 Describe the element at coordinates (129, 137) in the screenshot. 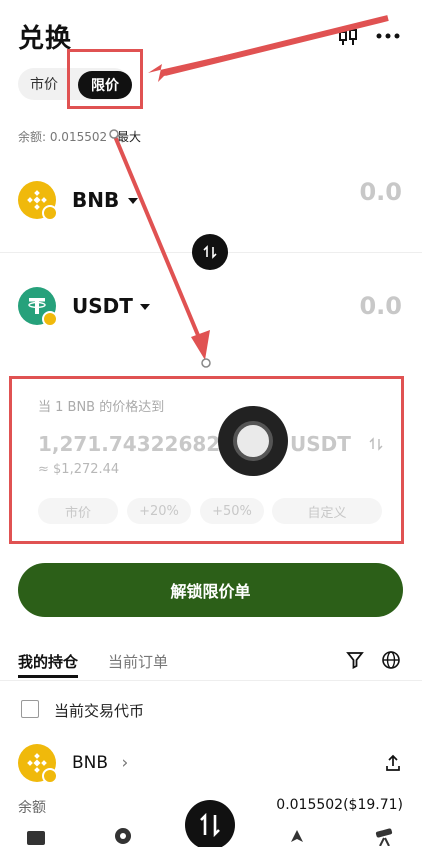

I see `max-button: 最大` at that location.